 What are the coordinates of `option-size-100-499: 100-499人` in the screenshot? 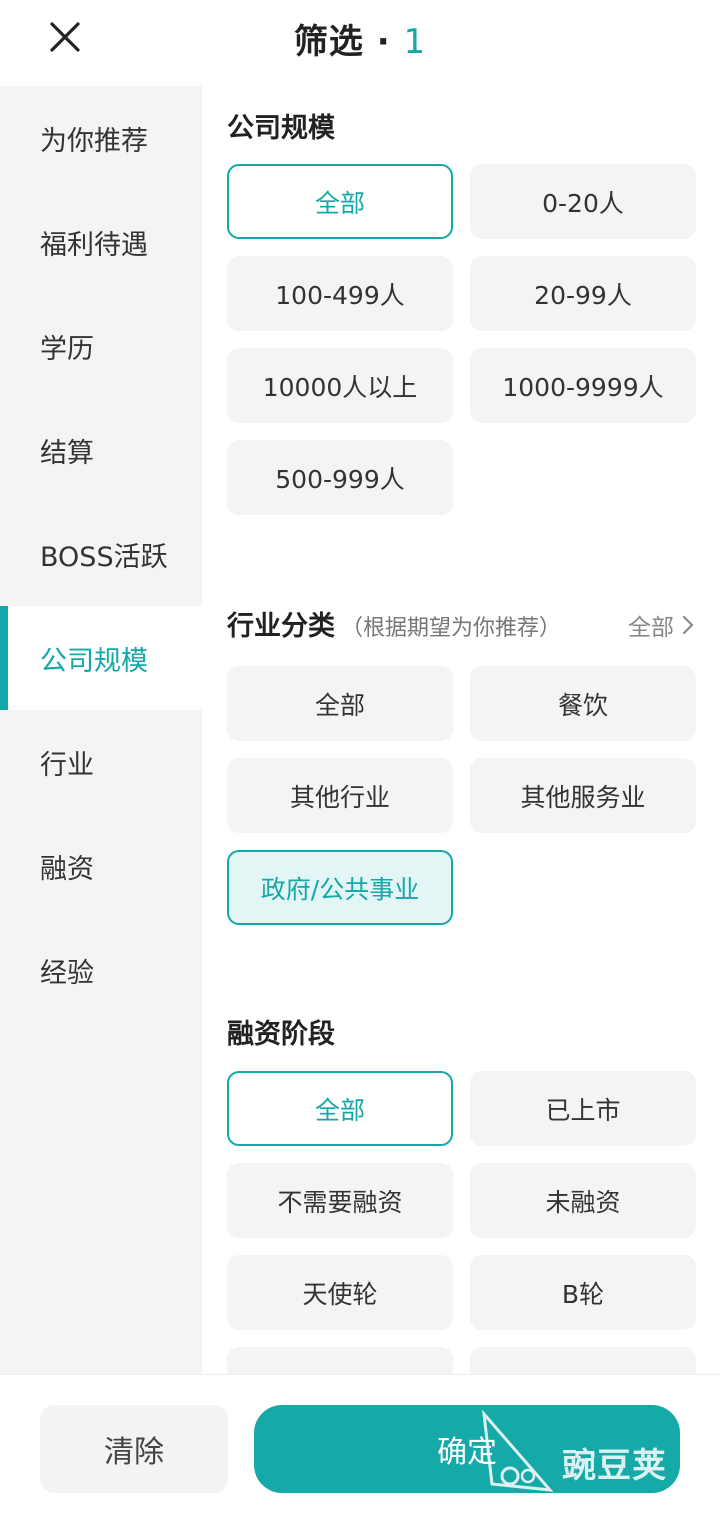 It's located at (340, 293).